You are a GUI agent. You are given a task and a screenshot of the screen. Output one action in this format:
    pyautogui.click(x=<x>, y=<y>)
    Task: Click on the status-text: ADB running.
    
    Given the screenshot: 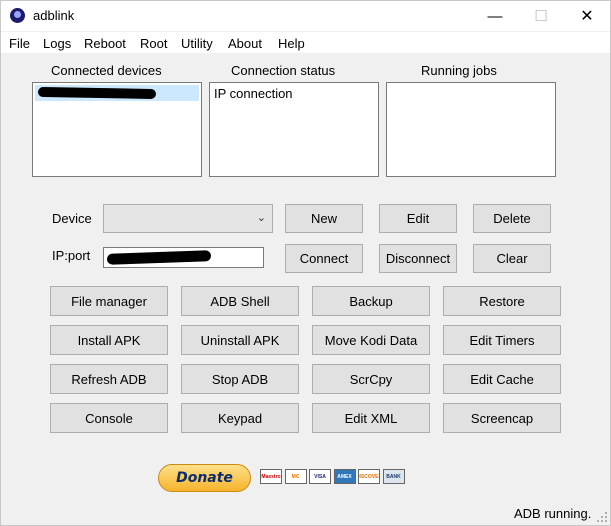 What is the action you would take?
    pyautogui.click(x=553, y=513)
    